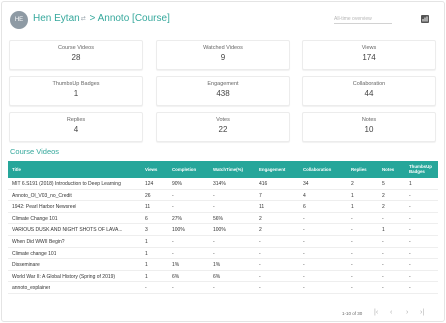  What do you see at coordinates (369, 48) in the screenshot?
I see `stat-label: Views` at bounding box center [369, 48].